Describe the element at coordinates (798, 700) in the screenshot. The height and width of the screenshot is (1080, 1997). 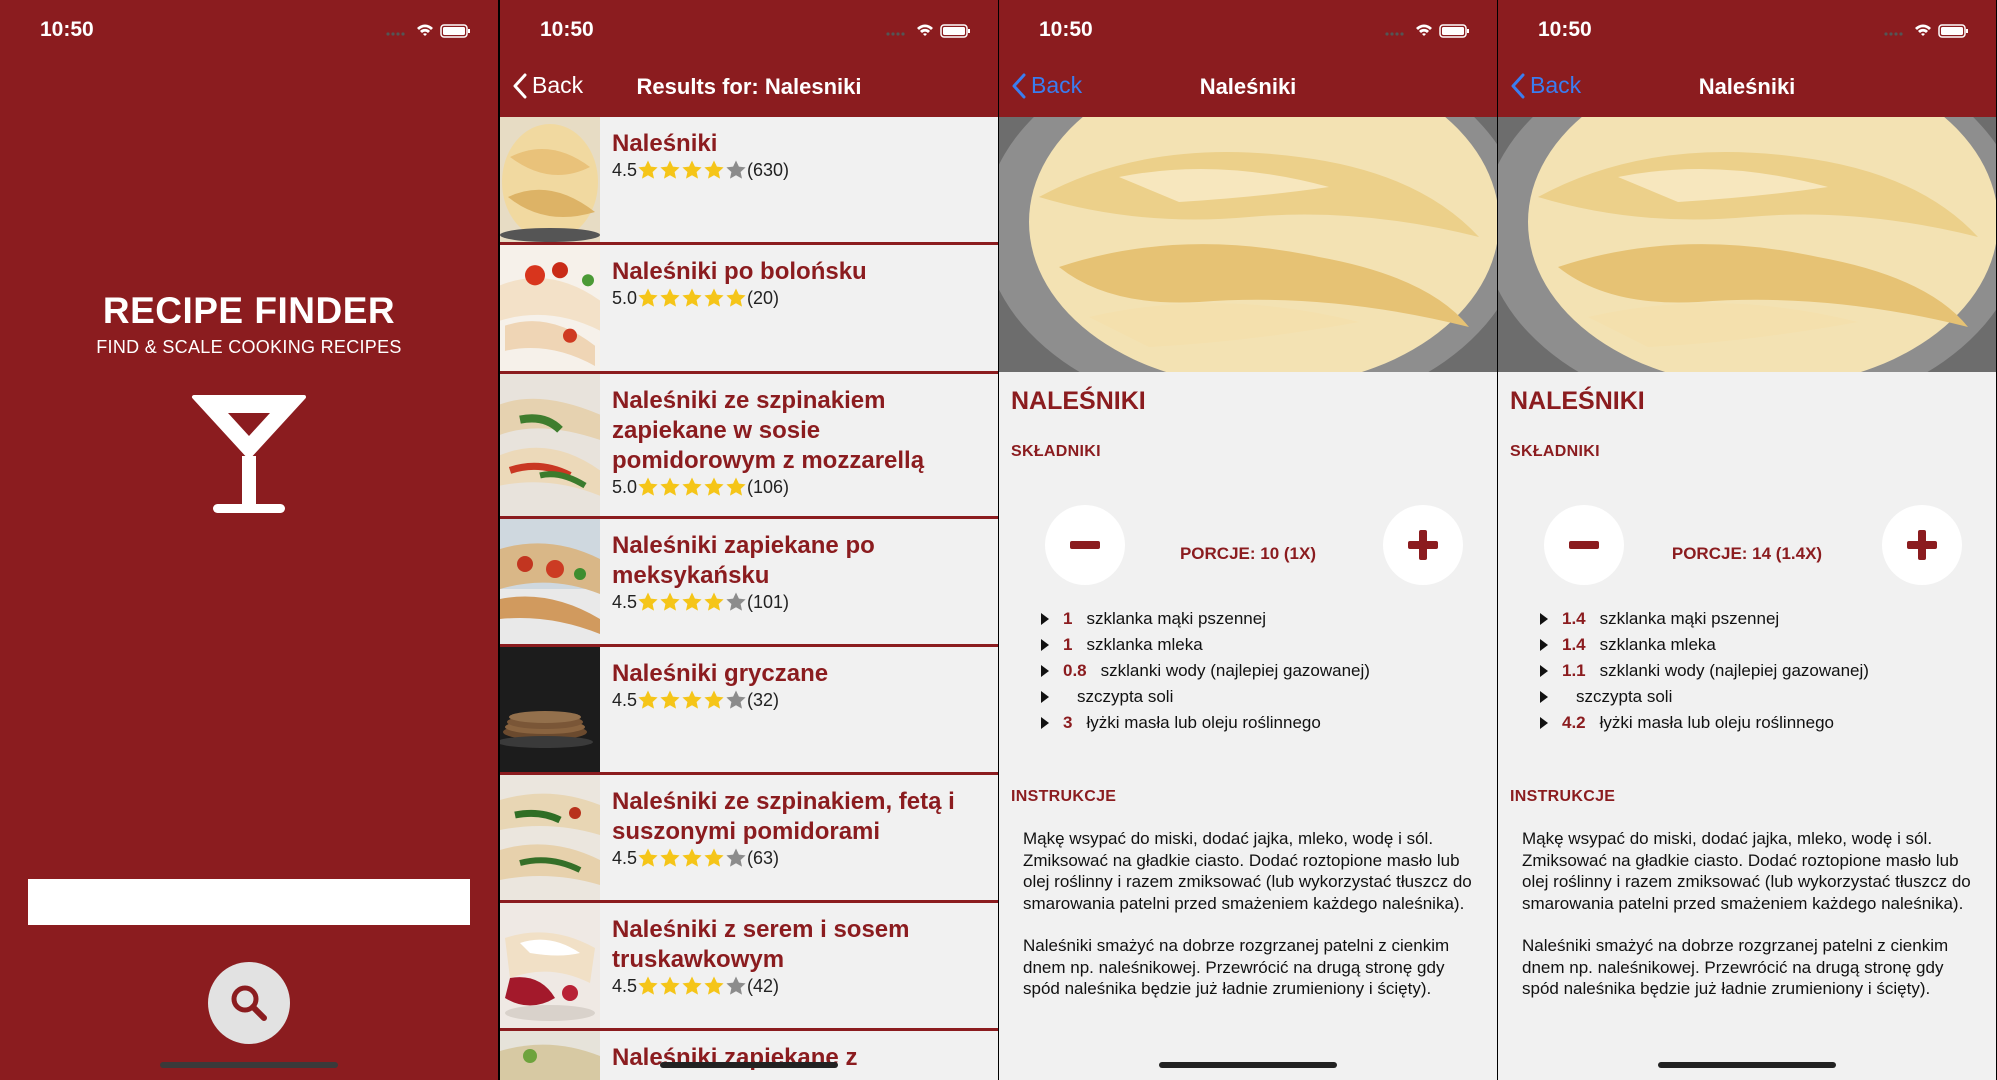
I see `rating: 4.5 (32)` at that location.